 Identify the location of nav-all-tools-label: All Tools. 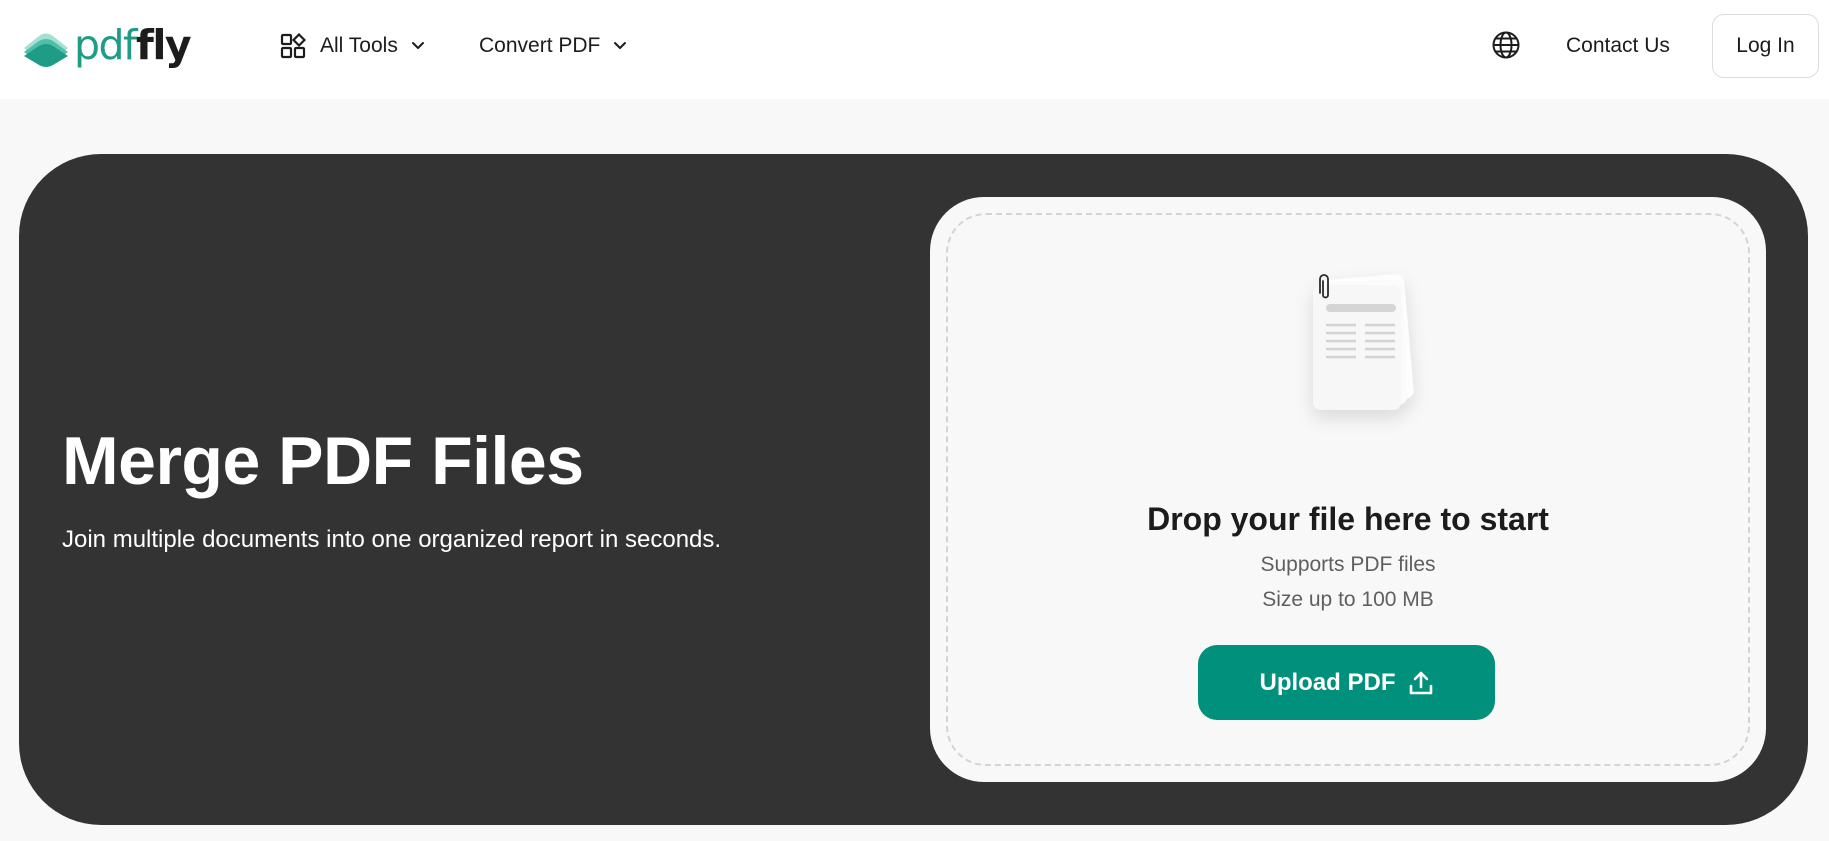
(359, 45).